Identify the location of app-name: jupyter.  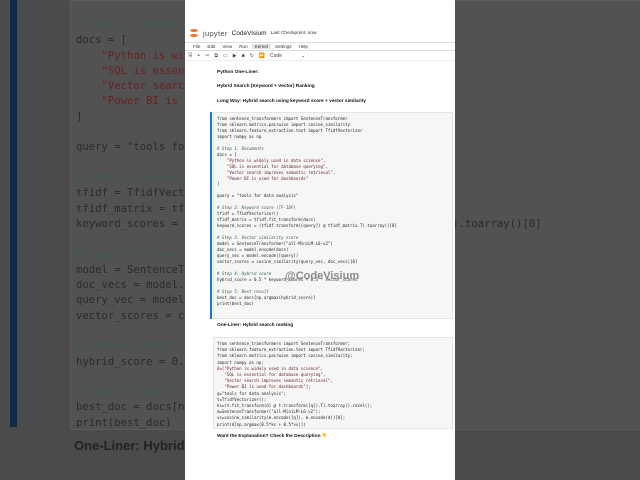
(215, 33).